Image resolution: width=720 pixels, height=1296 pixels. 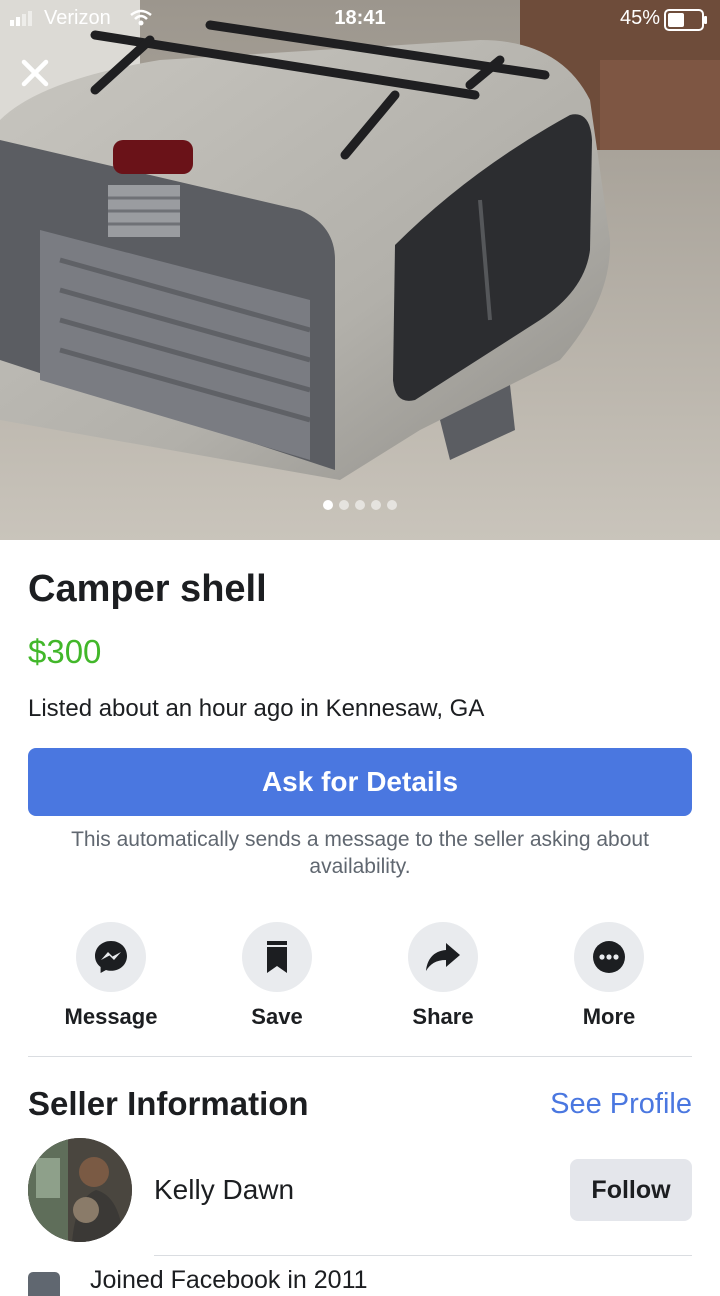 I want to click on photo-pagination-dots, so click(x=360, y=506).